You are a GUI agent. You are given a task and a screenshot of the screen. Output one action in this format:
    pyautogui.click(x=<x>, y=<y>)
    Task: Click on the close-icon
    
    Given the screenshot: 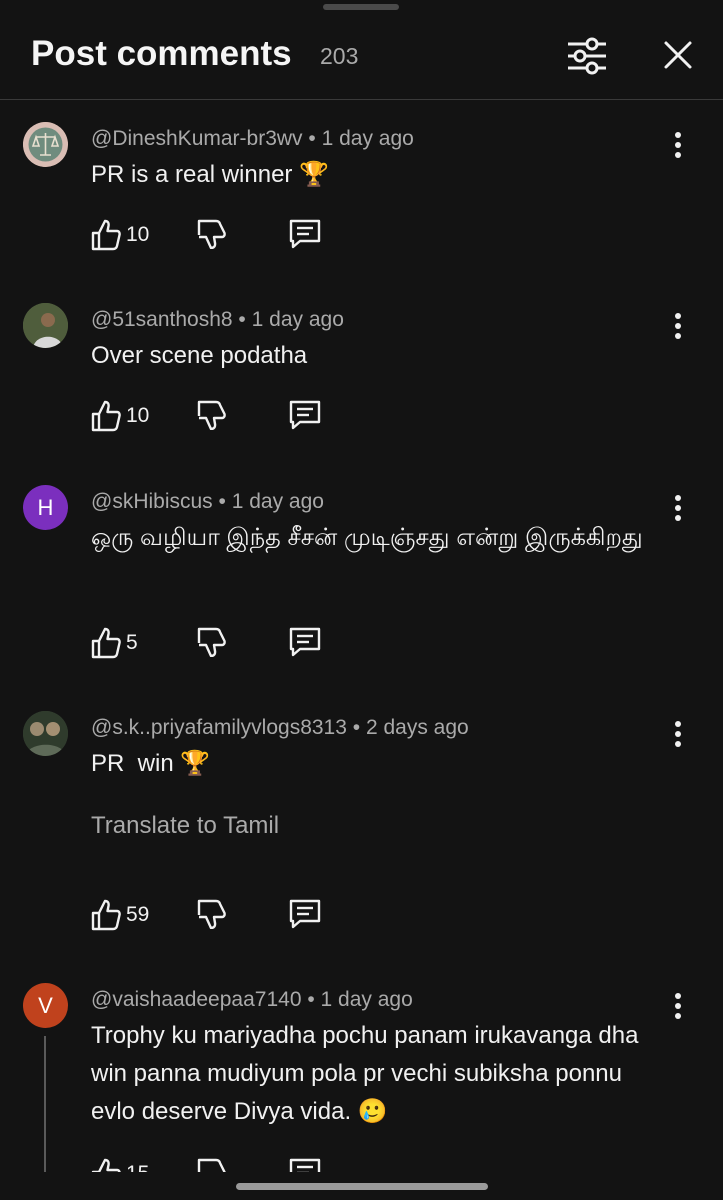 What is the action you would take?
    pyautogui.click(x=678, y=55)
    